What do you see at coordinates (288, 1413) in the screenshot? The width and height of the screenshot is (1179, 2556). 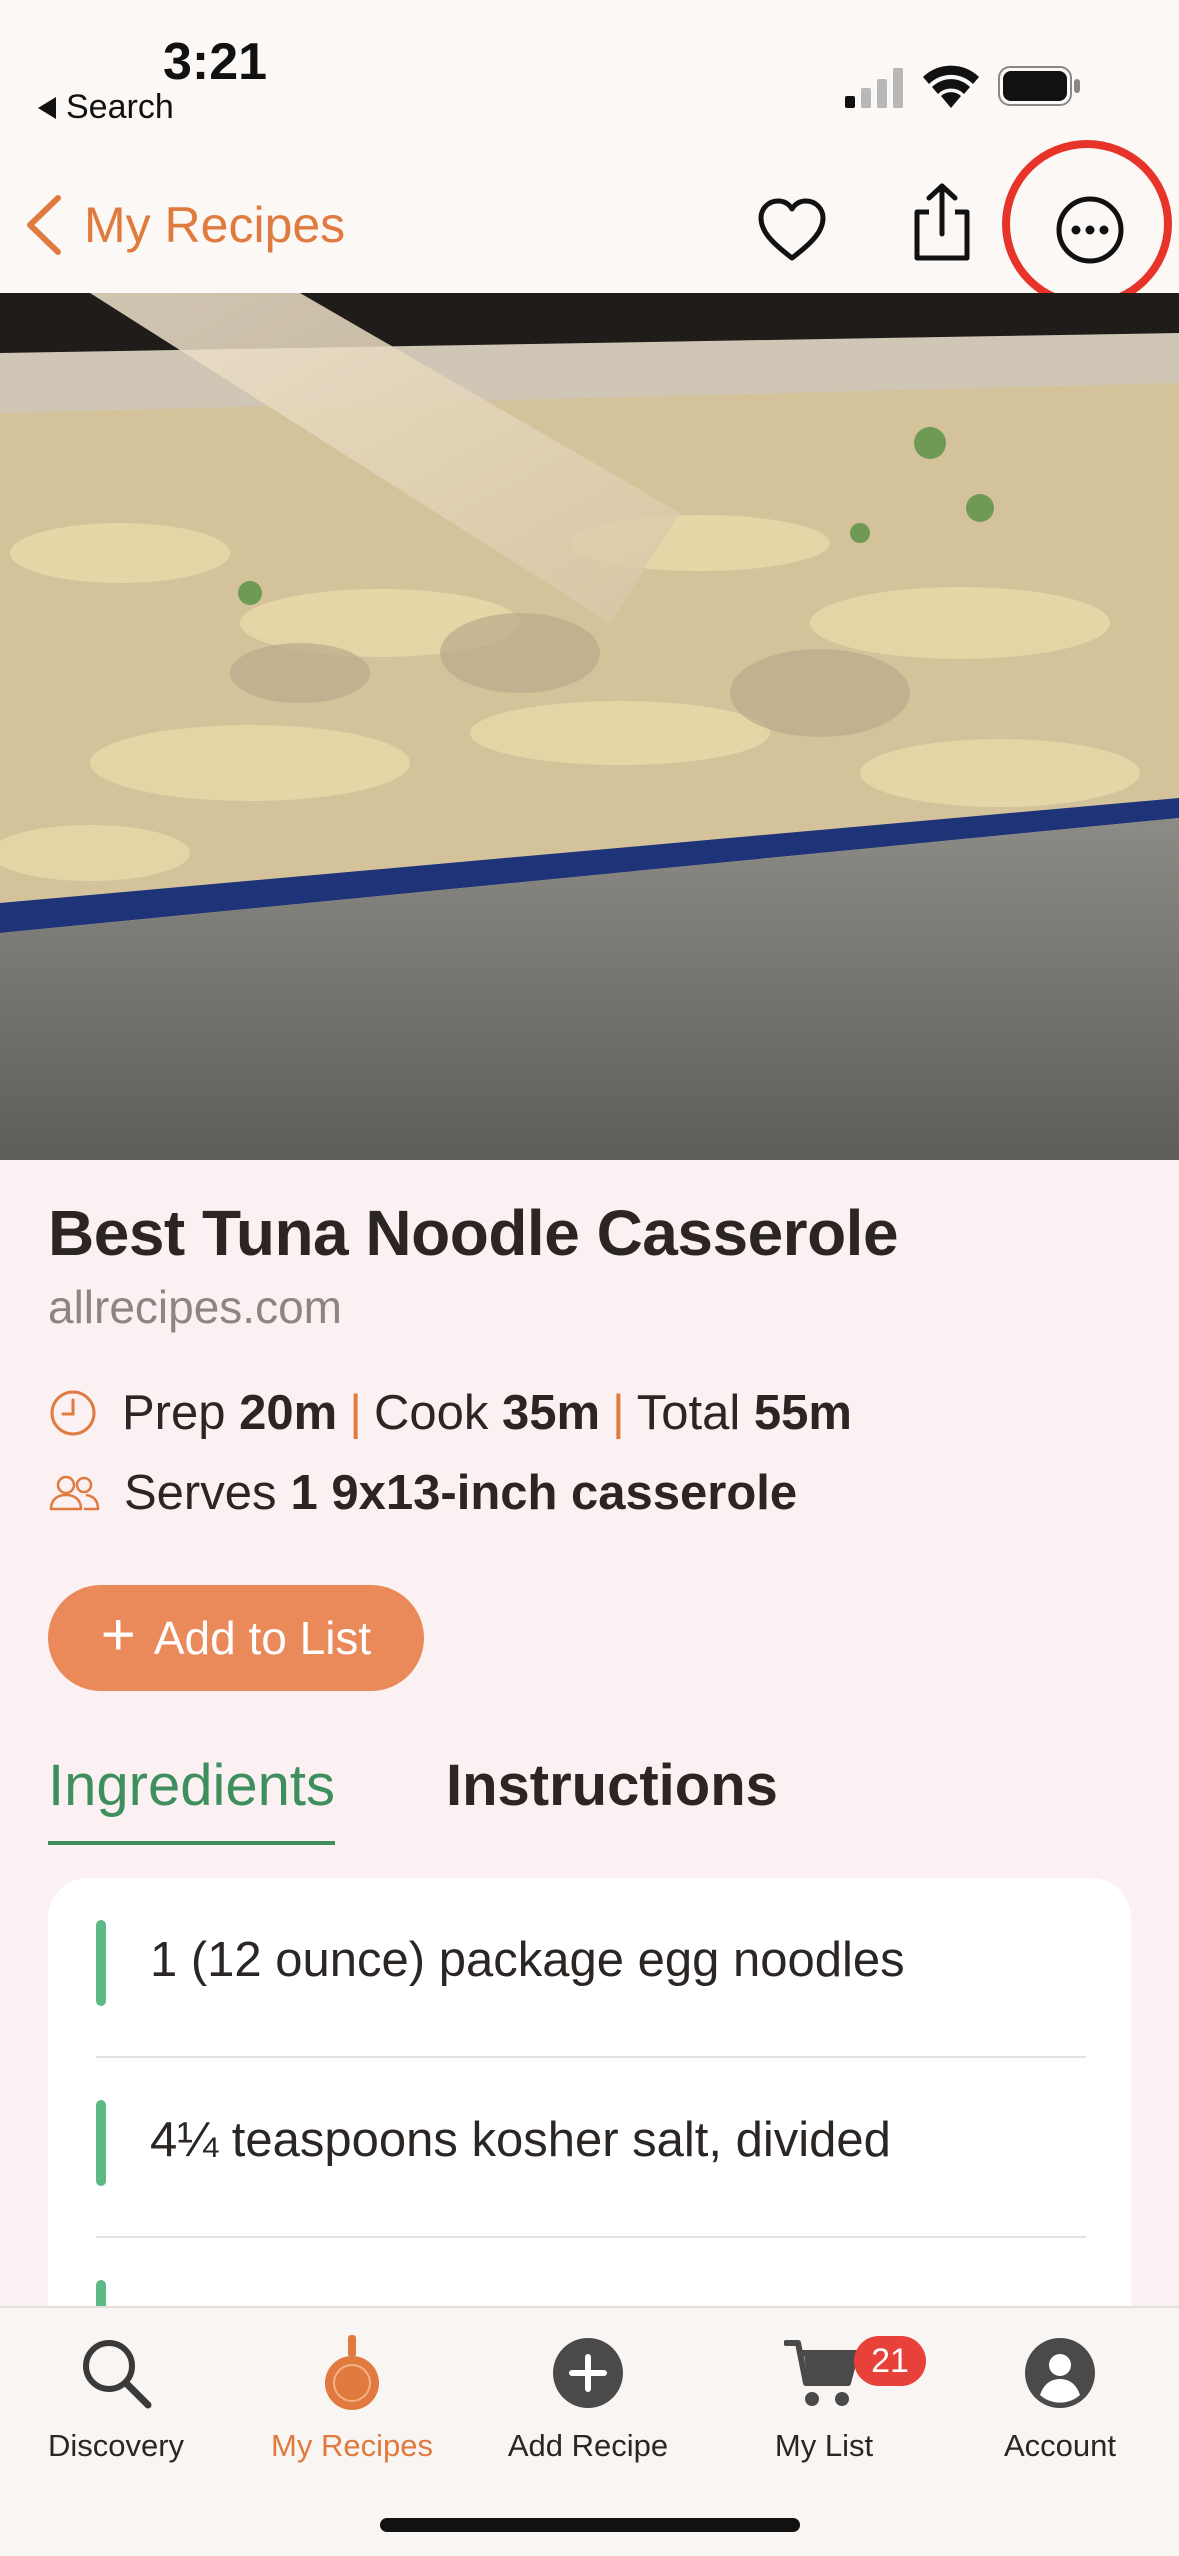 I see `prep-value: 20m` at bounding box center [288, 1413].